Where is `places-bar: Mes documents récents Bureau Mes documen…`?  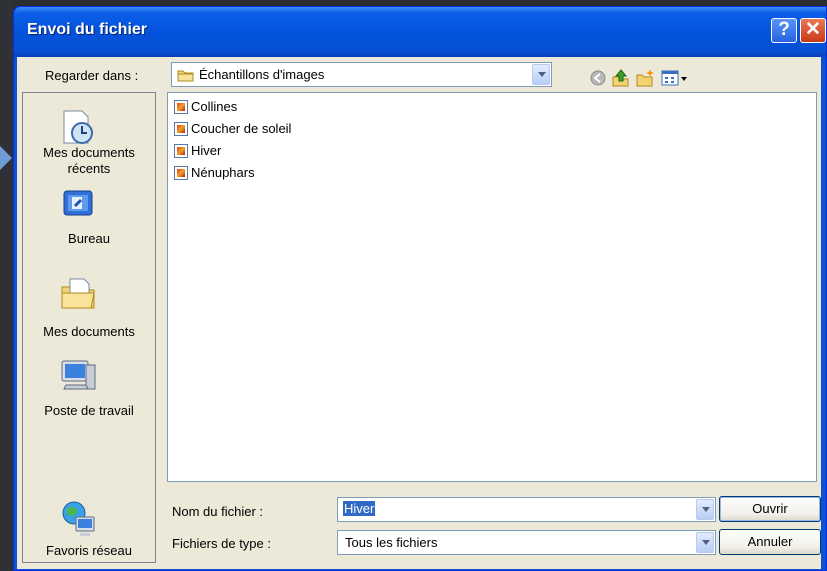
places-bar: Mes documents récents Bureau Mes documen… is located at coordinates (89, 327).